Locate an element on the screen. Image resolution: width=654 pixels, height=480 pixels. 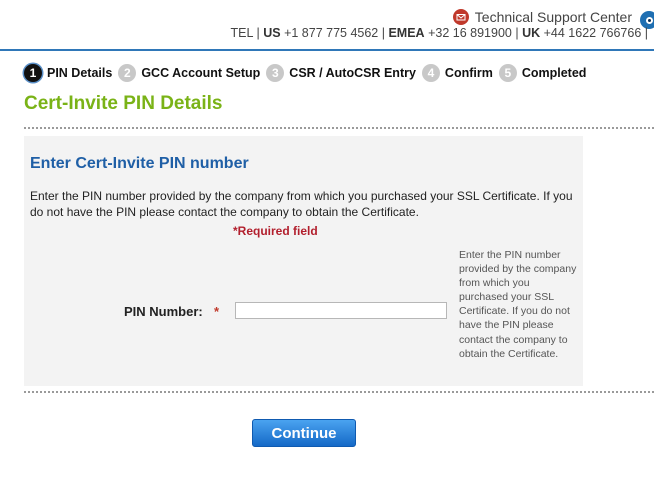
header-divider is located at coordinates (327, 50).